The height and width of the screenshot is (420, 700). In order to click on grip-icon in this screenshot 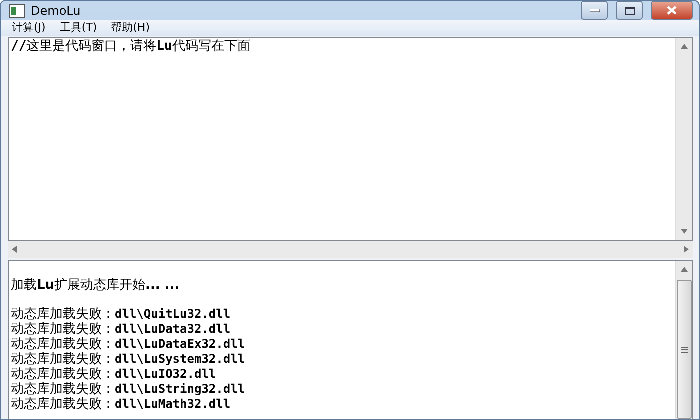, I will do `click(684, 349)`.